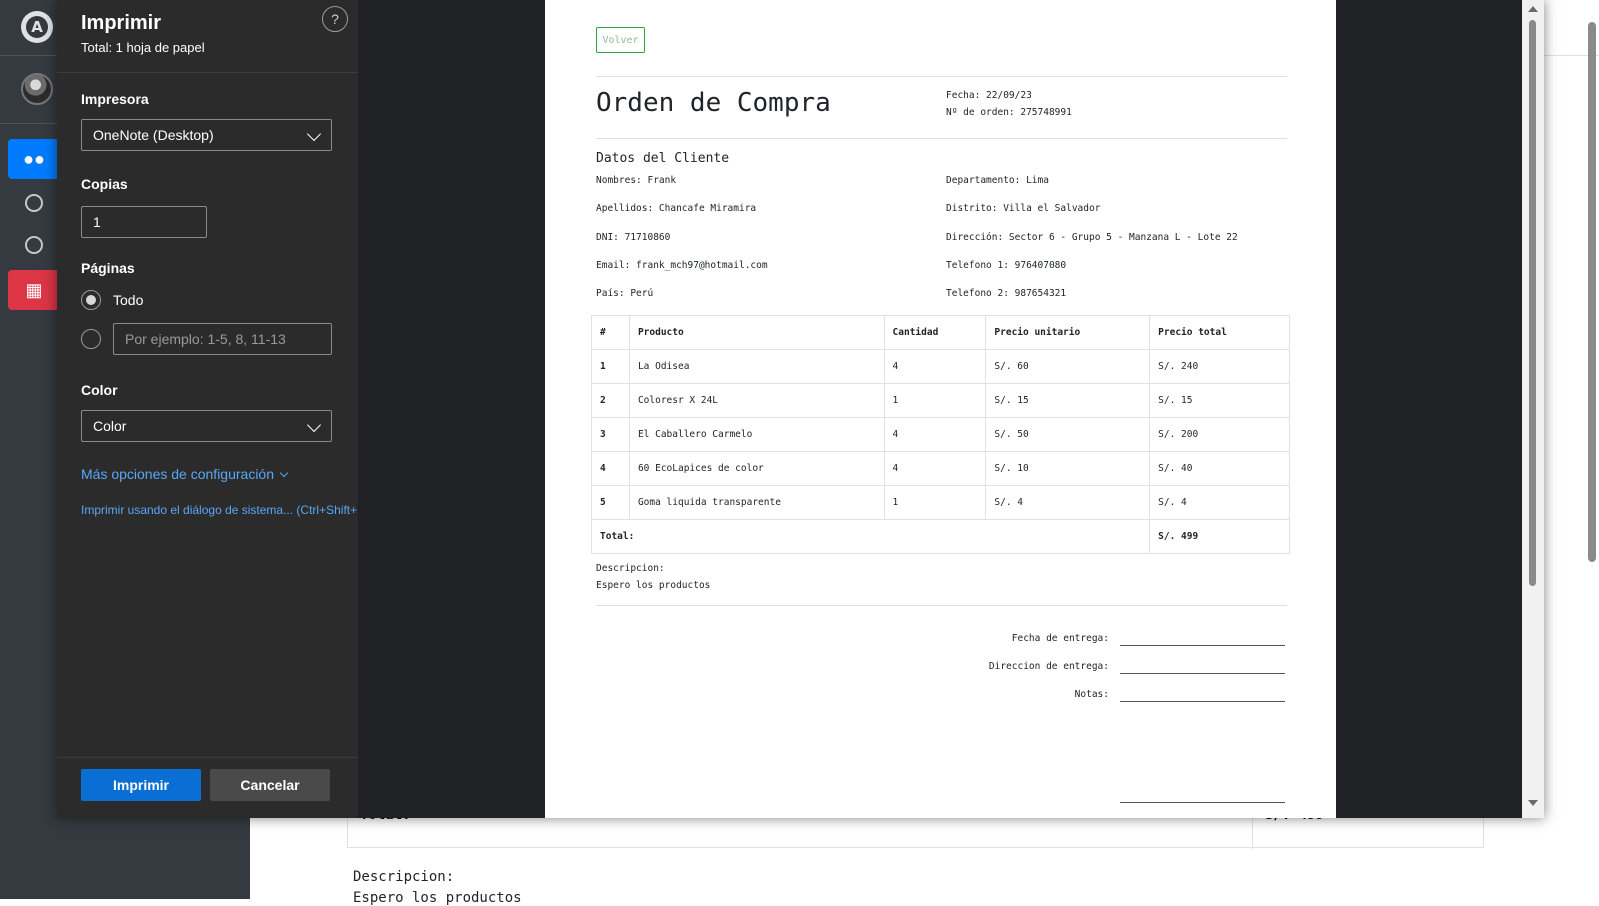 This screenshot has height=906, width=1599. I want to click on bg-description-text: Espero los productos, so click(437, 898).